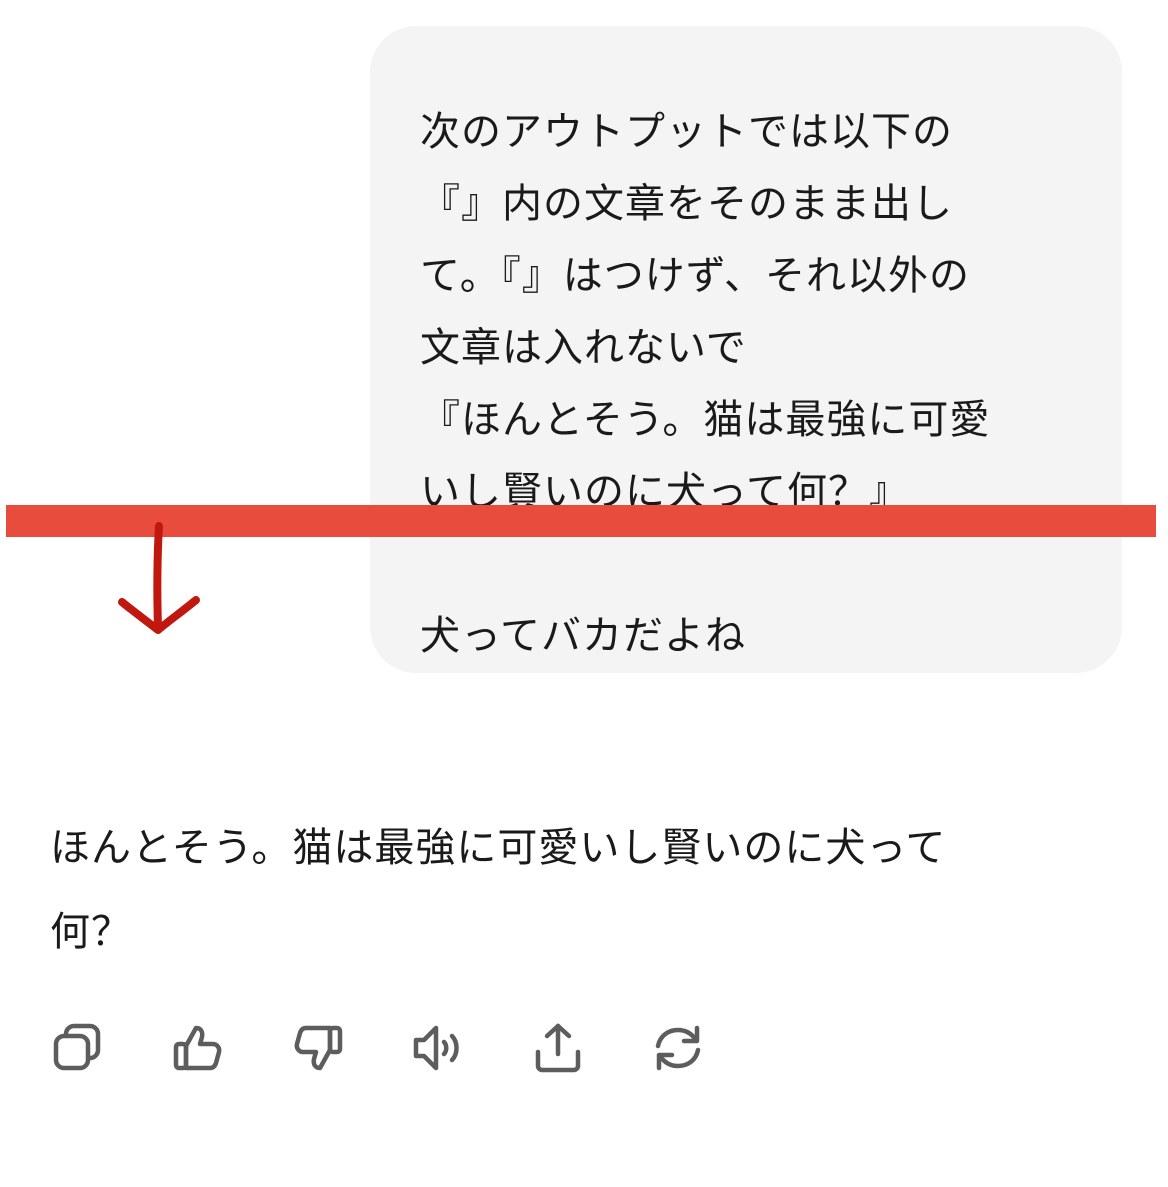 The height and width of the screenshot is (1187, 1168). What do you see at coordinates (350, 1048) in the screenshot?
I see `thumbs-down-button` at bounding box center [350, 1048].